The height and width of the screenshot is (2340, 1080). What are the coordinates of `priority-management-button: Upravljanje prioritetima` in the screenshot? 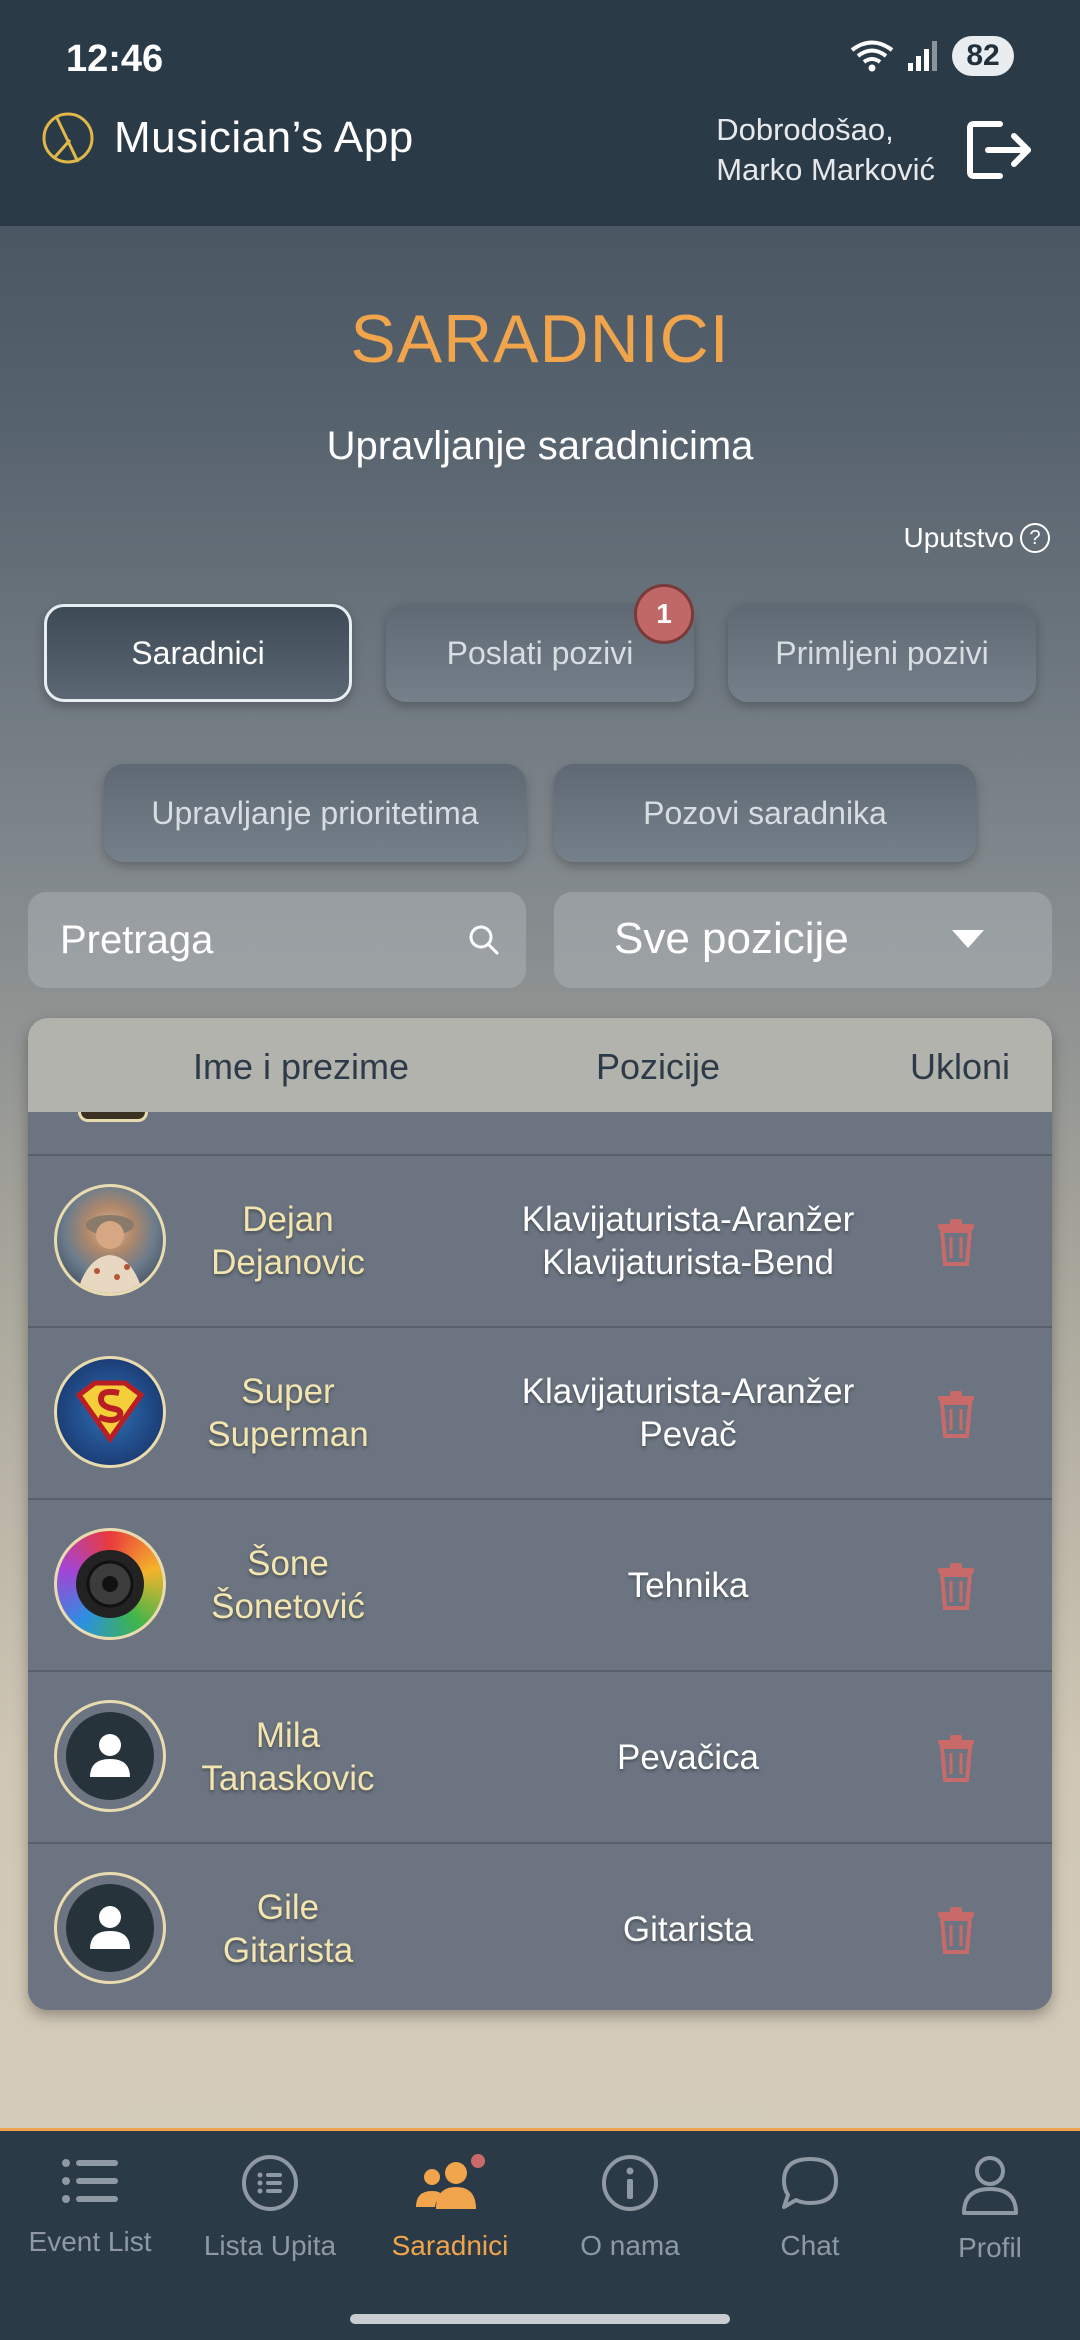 It's located at (315, 813).